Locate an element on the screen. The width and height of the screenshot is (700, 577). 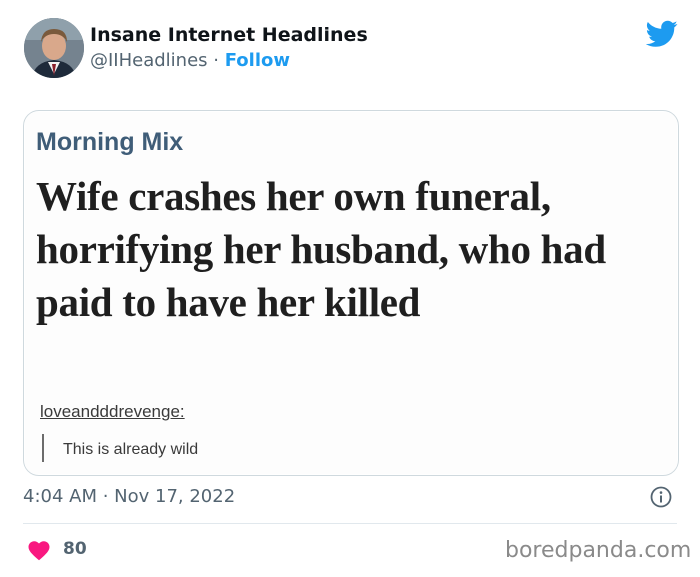
quote-text: This is already wild is located at coordinates (131, 449).